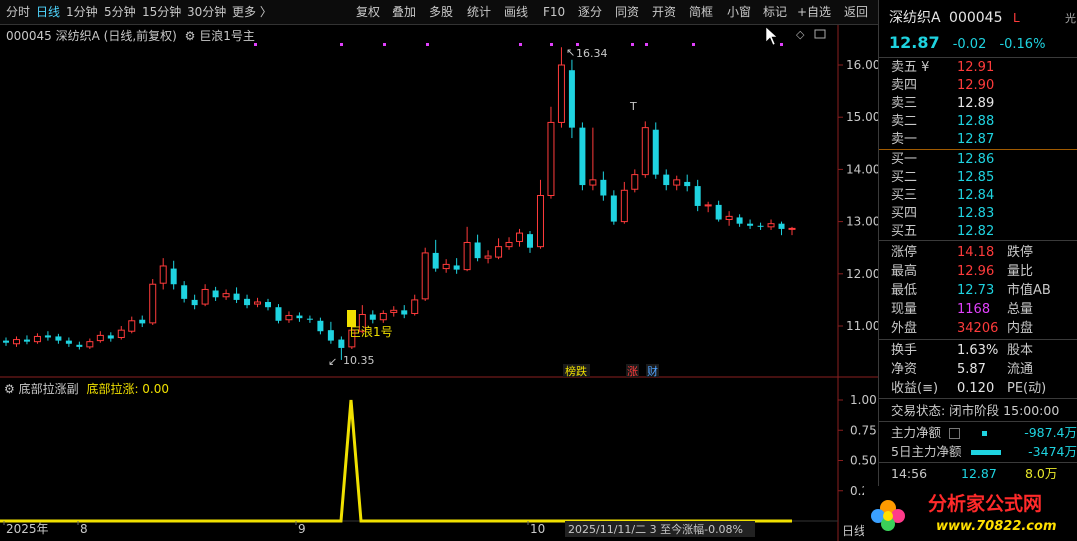 Image resolution: width=1077 pixels, height=541 pixels. Describe the element at coordinates (858, 195) in the screenshot. I see `price-axis: 16.00 15.00 14.00 13.00 12.00 11.00` at that location.